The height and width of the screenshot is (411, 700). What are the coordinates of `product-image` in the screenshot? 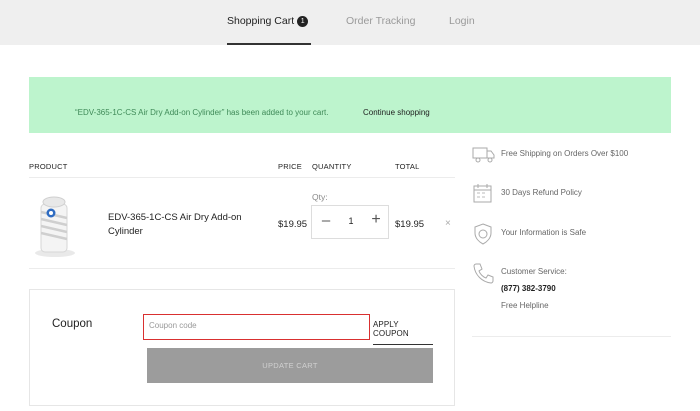 It's located at (60, 225).